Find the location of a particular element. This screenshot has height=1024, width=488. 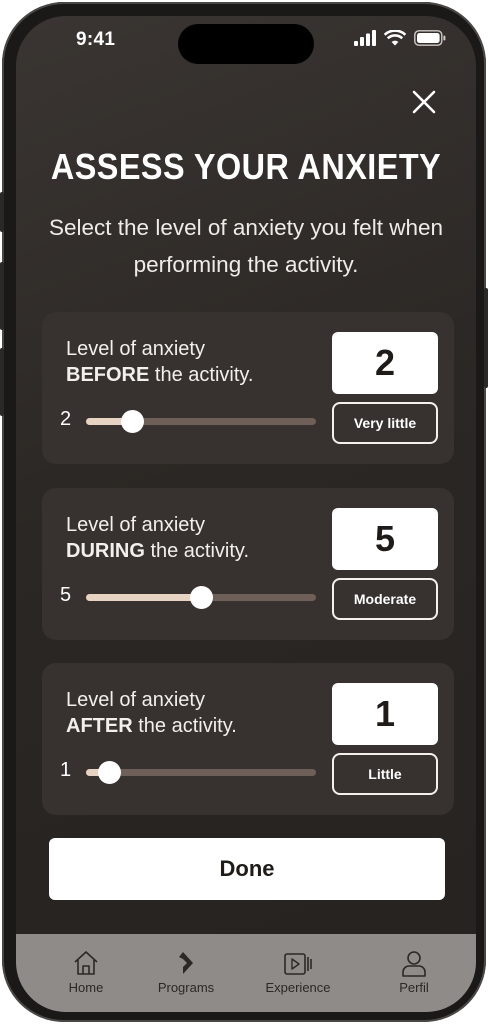

level-value: 1 is located at coordinates (385, 714).